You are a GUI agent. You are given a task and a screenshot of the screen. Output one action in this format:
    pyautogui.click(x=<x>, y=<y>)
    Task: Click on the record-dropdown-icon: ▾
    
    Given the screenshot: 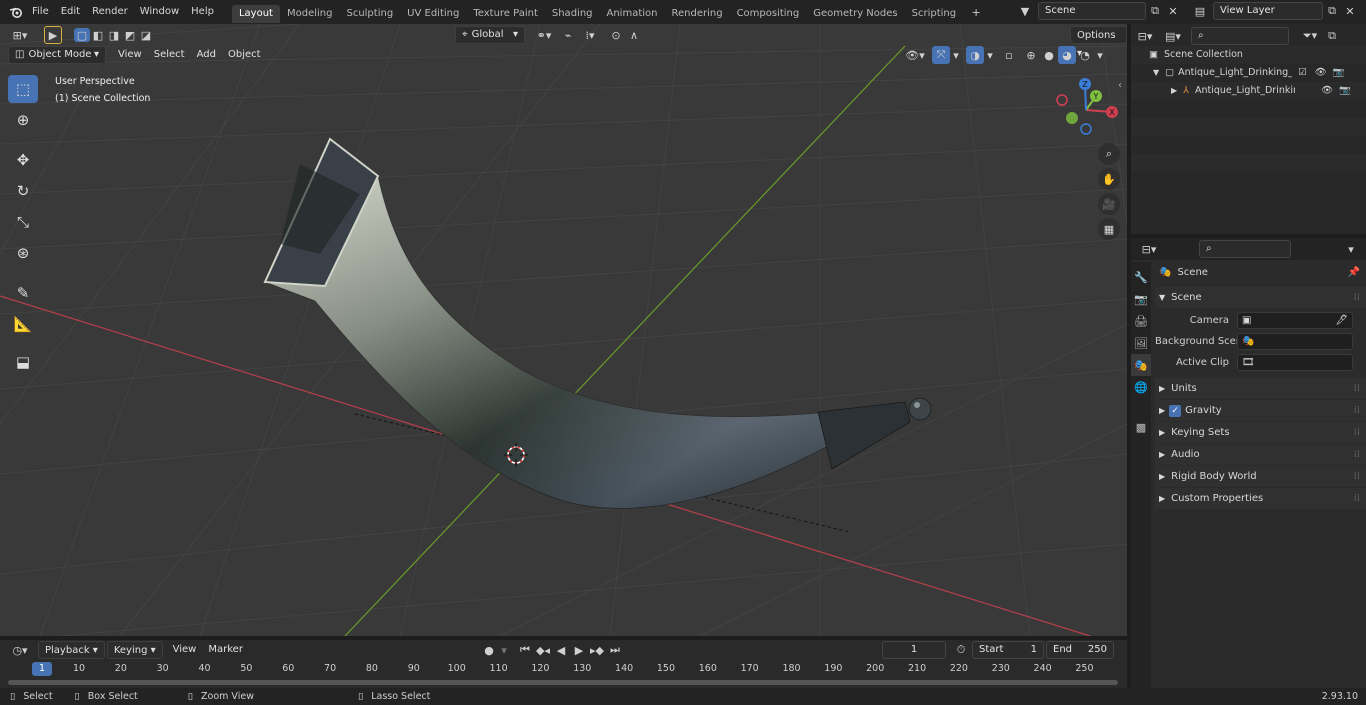 What is the action you would take?
    pyautogui.click(x=504, y=650)
    